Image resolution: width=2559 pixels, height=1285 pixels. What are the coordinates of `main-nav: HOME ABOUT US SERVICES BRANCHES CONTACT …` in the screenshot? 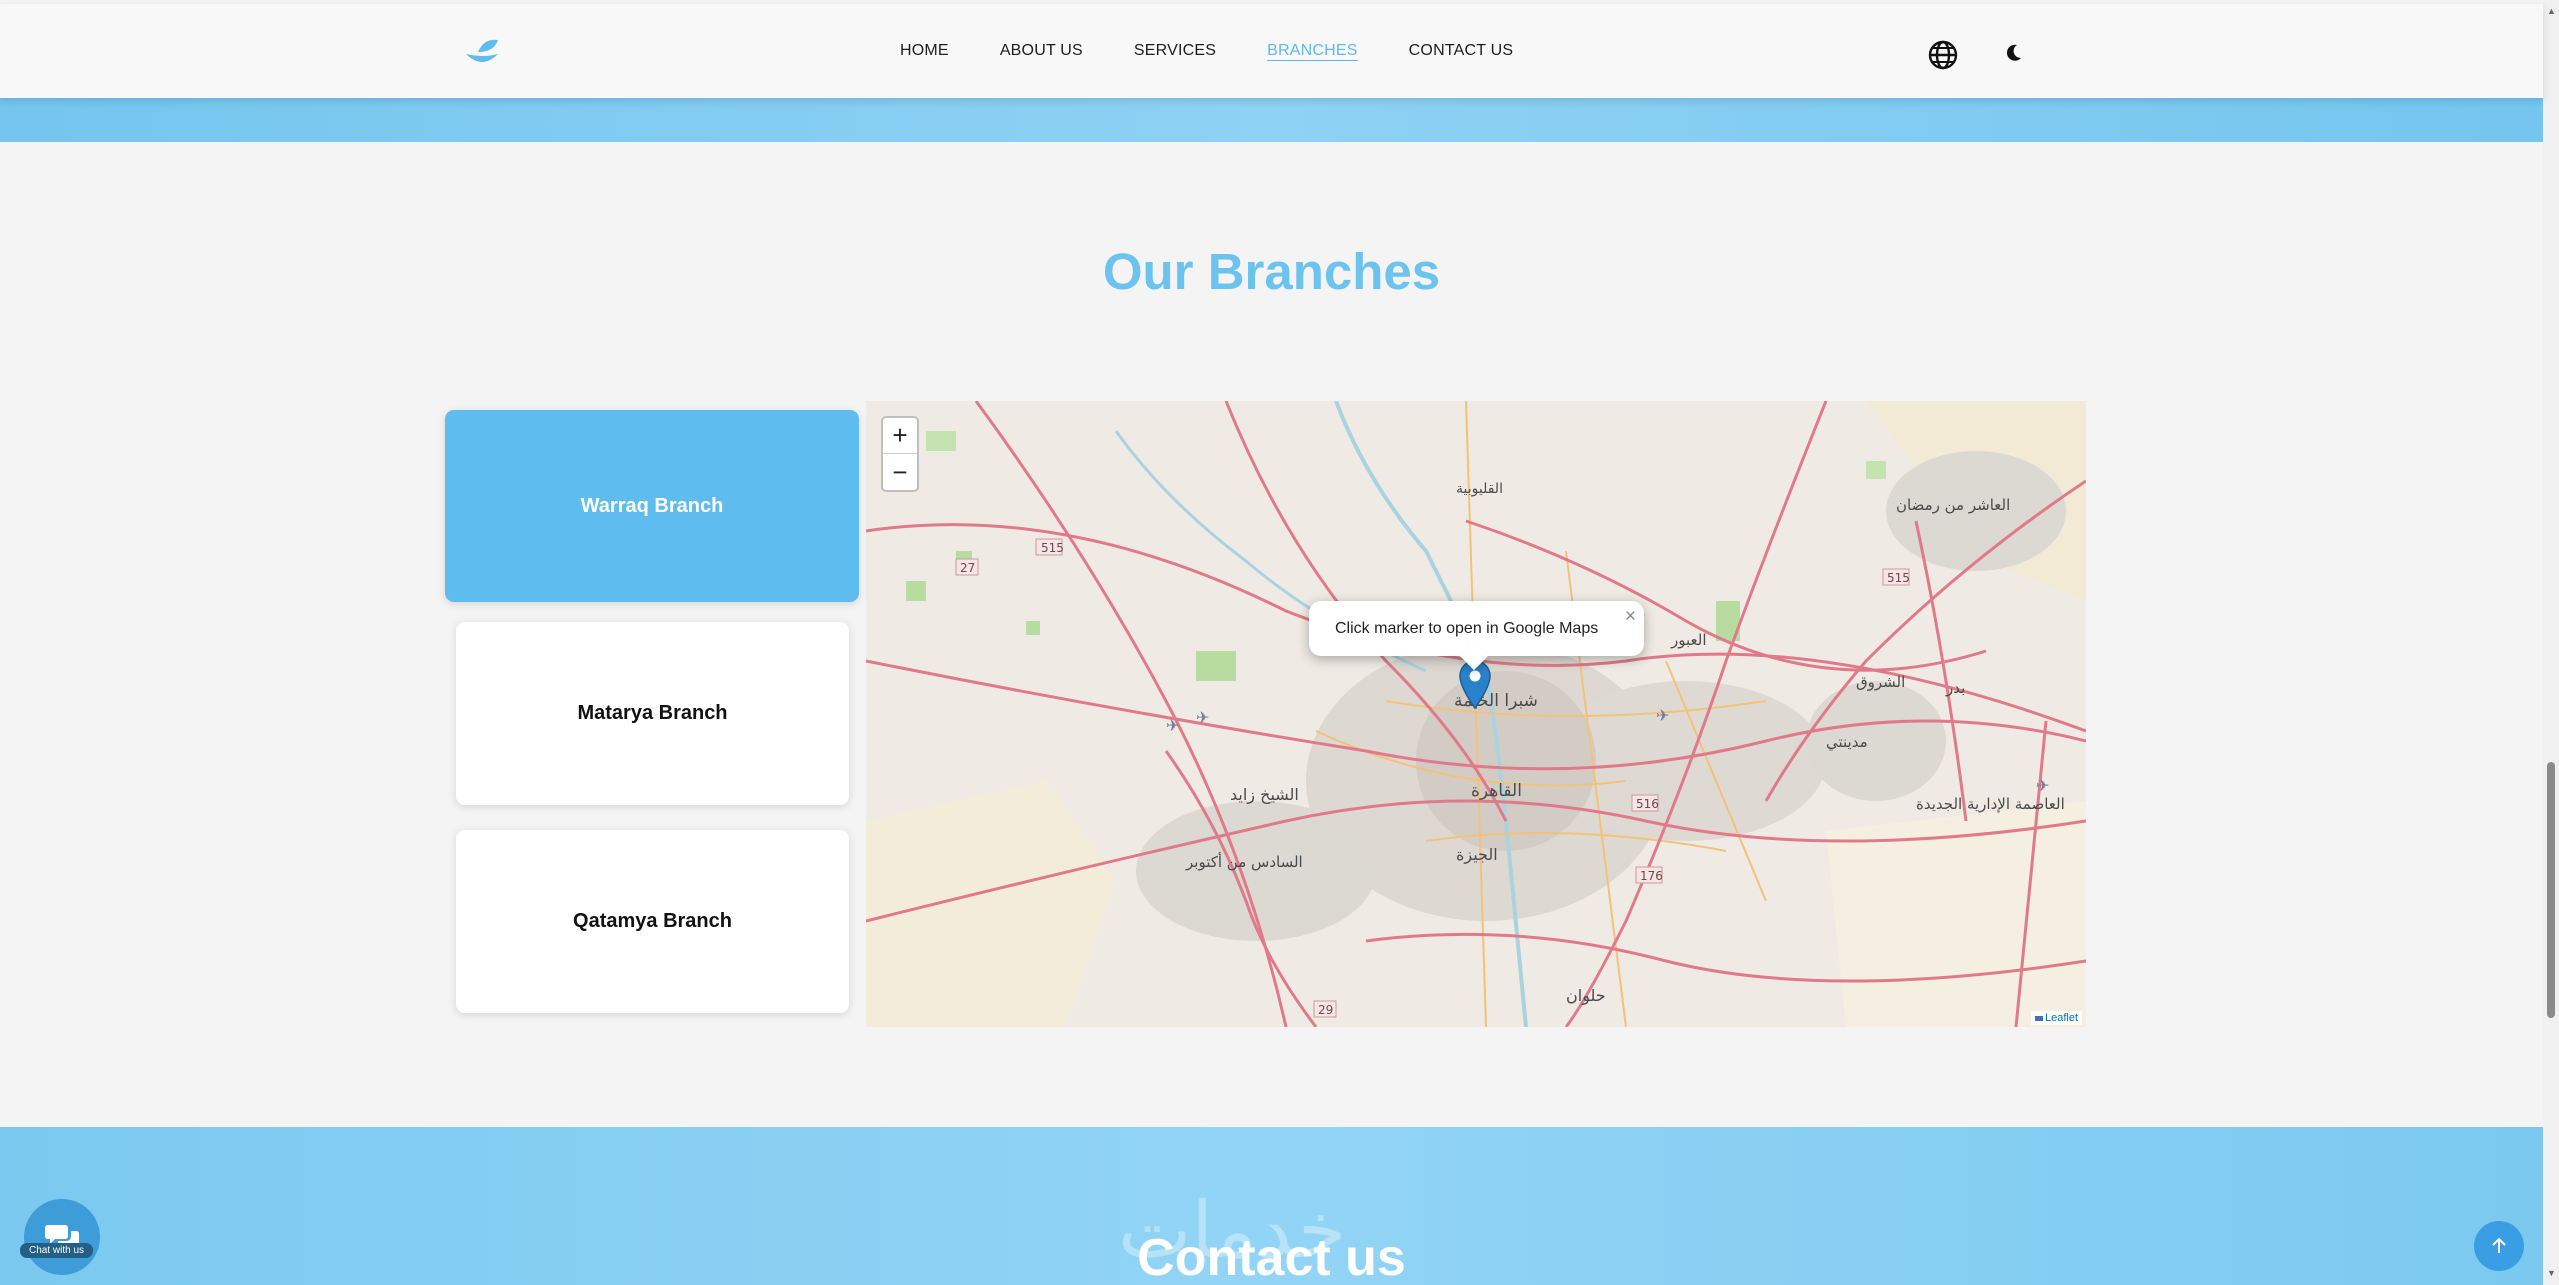 It's located at (1232, 51).